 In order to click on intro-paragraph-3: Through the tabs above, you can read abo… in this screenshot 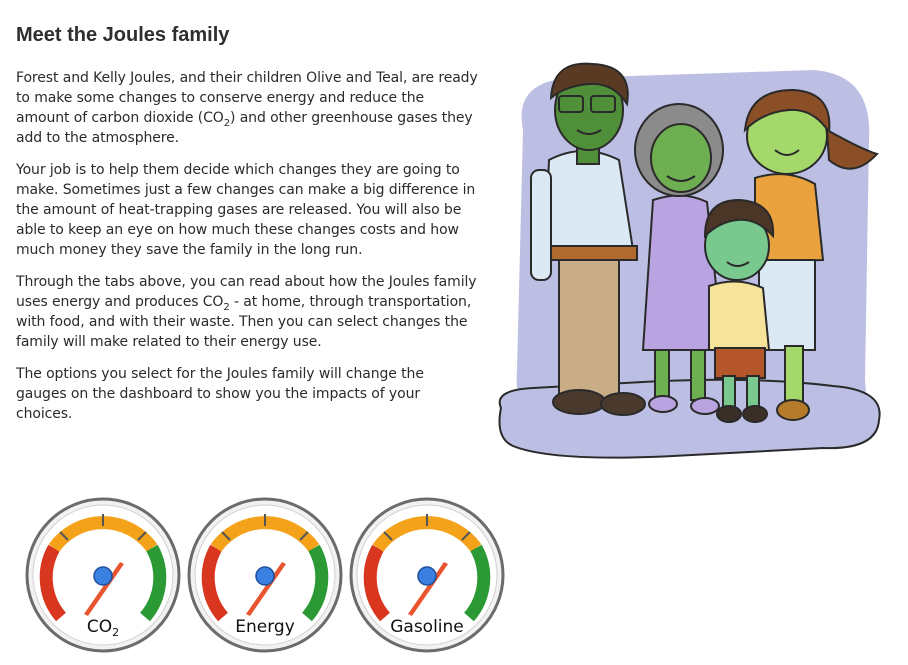, I will do `click(247, 312)`.